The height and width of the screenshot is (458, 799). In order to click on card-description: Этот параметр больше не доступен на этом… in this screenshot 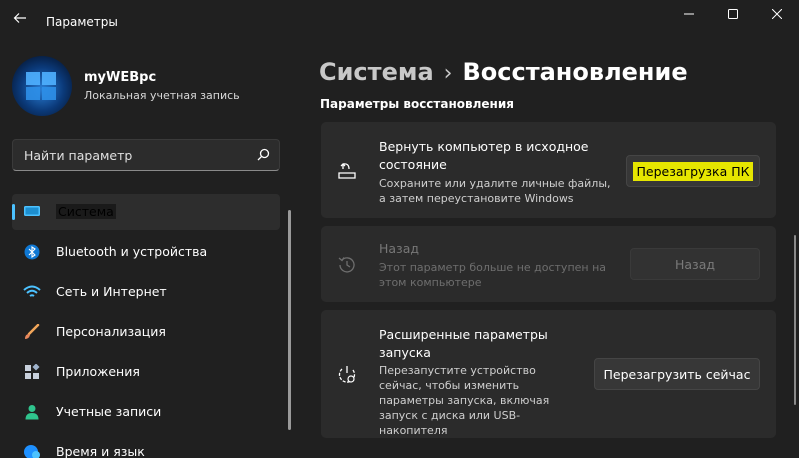, I will do `click(493, 275)`.